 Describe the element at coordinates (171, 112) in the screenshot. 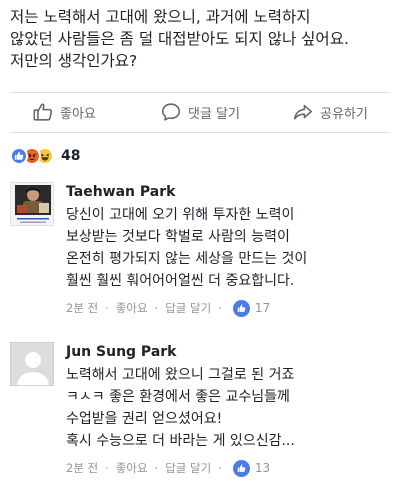

I see `speech-bubble-icon` at that location.